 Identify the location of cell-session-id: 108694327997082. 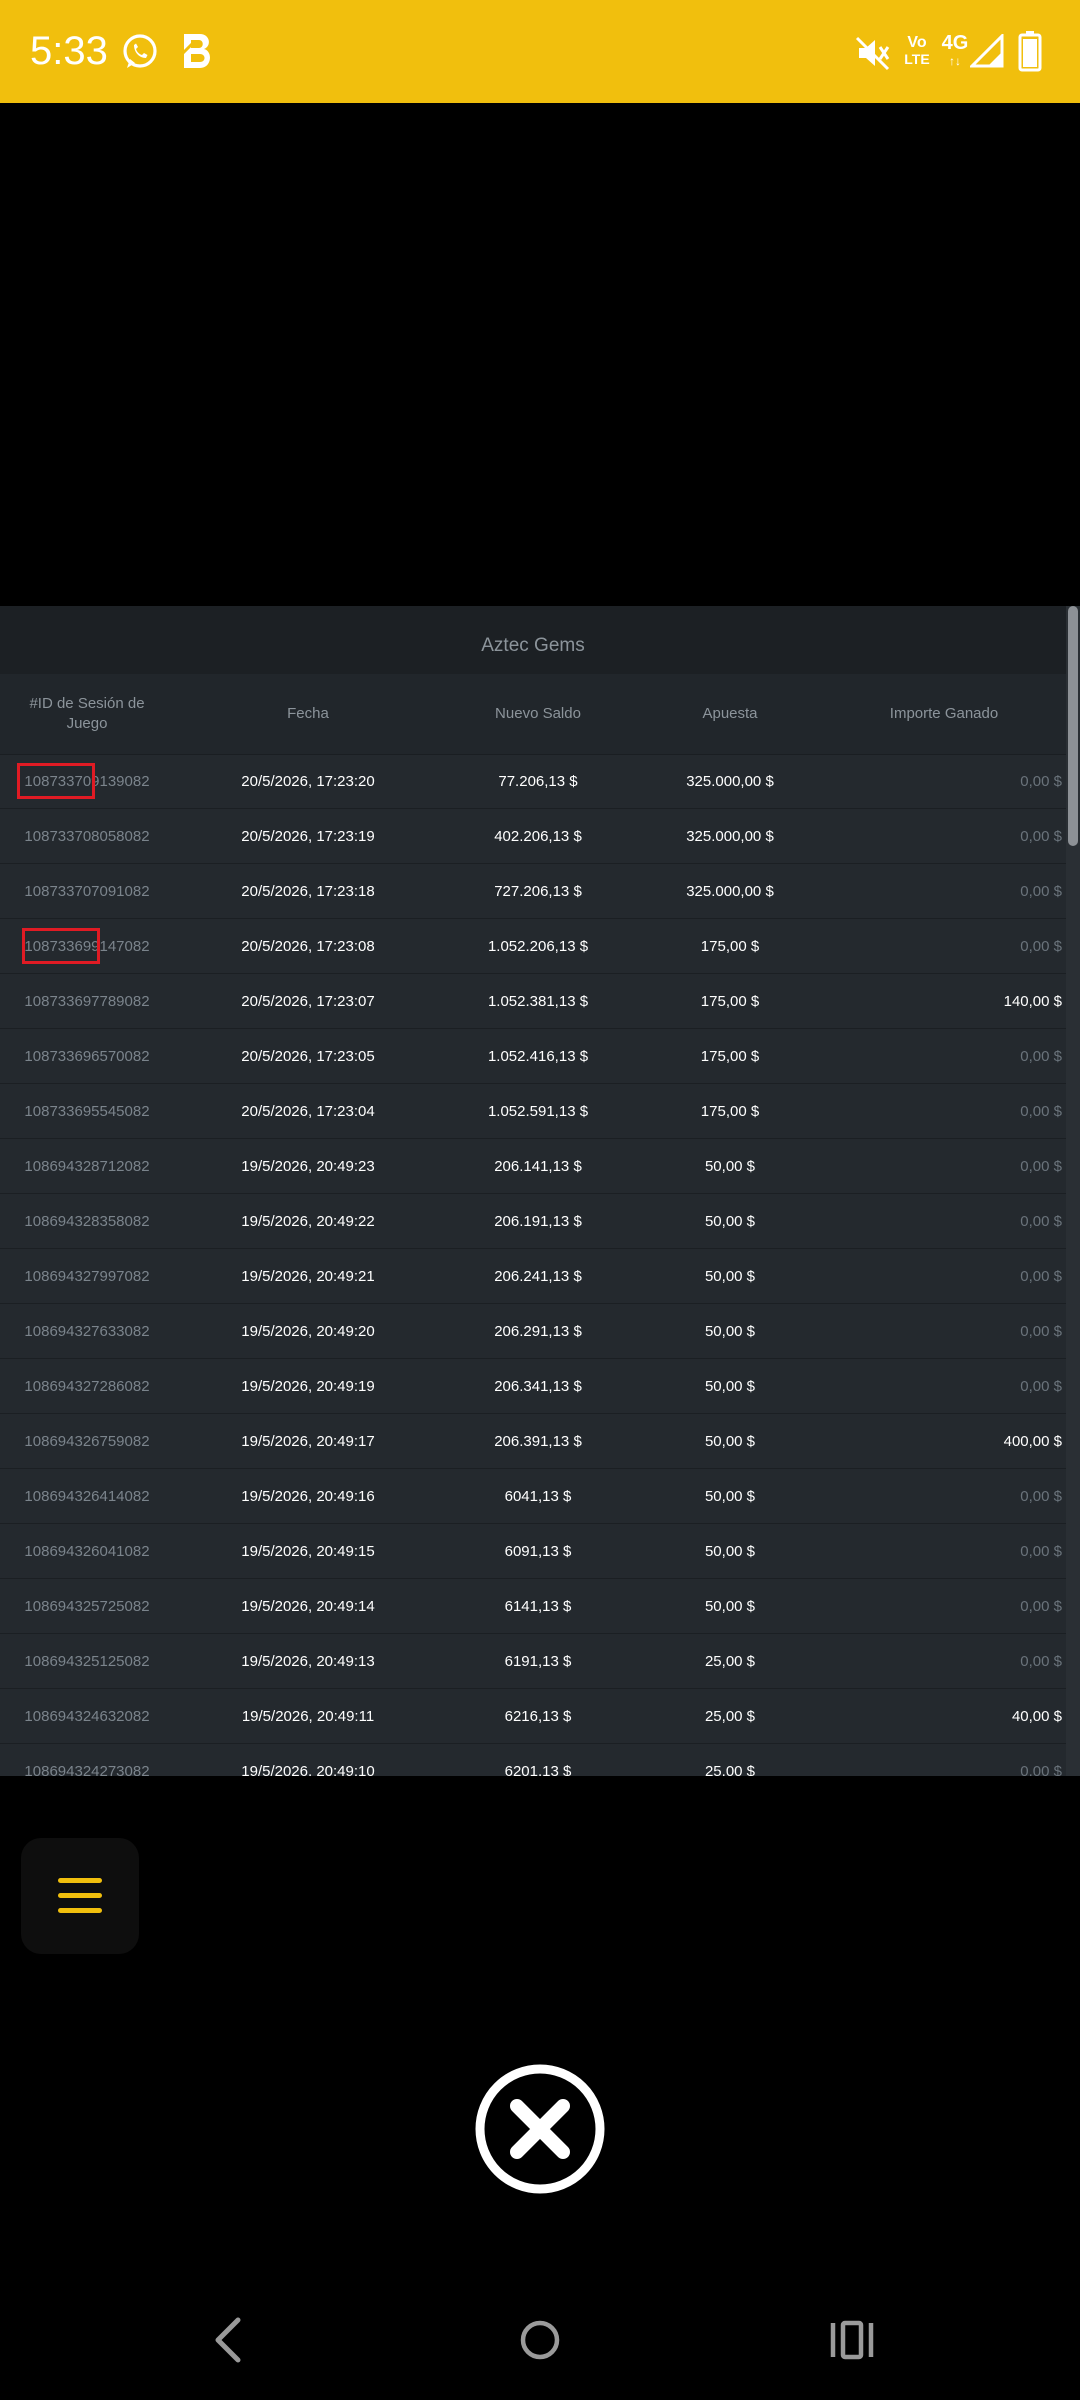
(87, 1276).